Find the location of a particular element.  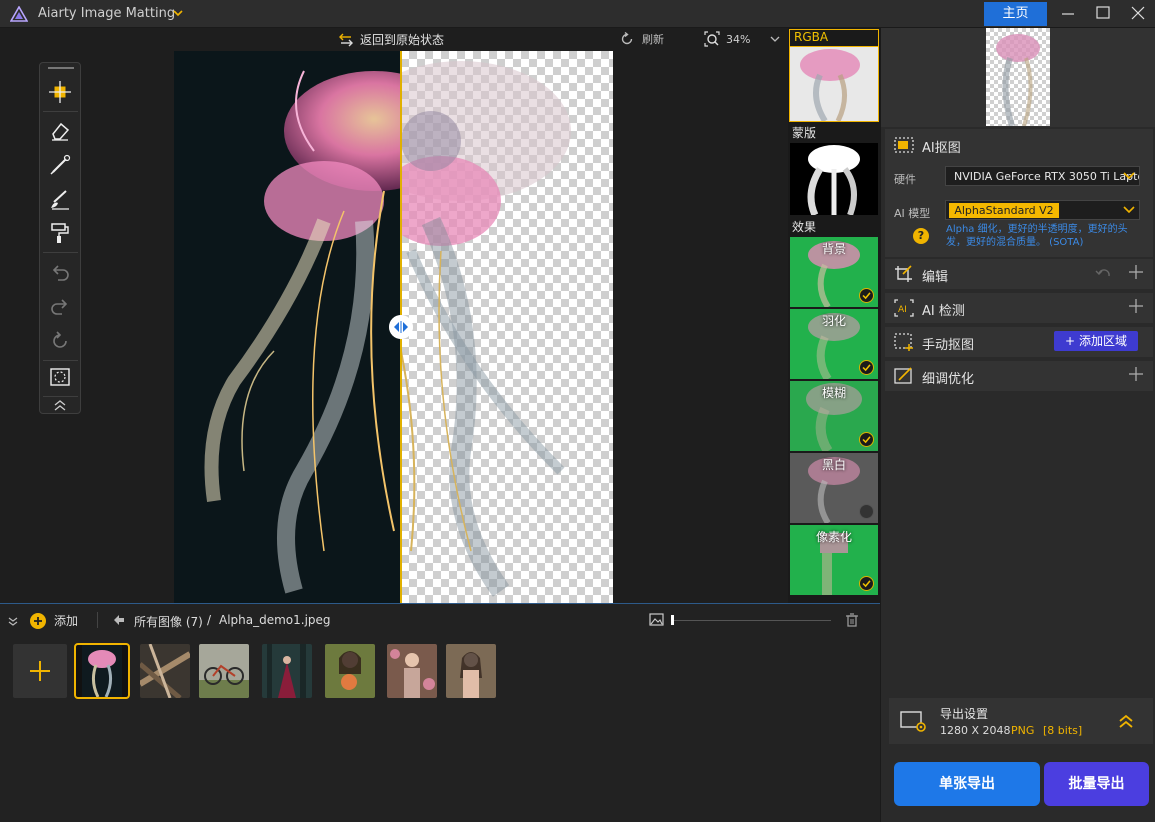

gallery-toolbar: 添加 所有图像 (7) / Alpha_demo1.jpeg is located at coordinates (440, 619).